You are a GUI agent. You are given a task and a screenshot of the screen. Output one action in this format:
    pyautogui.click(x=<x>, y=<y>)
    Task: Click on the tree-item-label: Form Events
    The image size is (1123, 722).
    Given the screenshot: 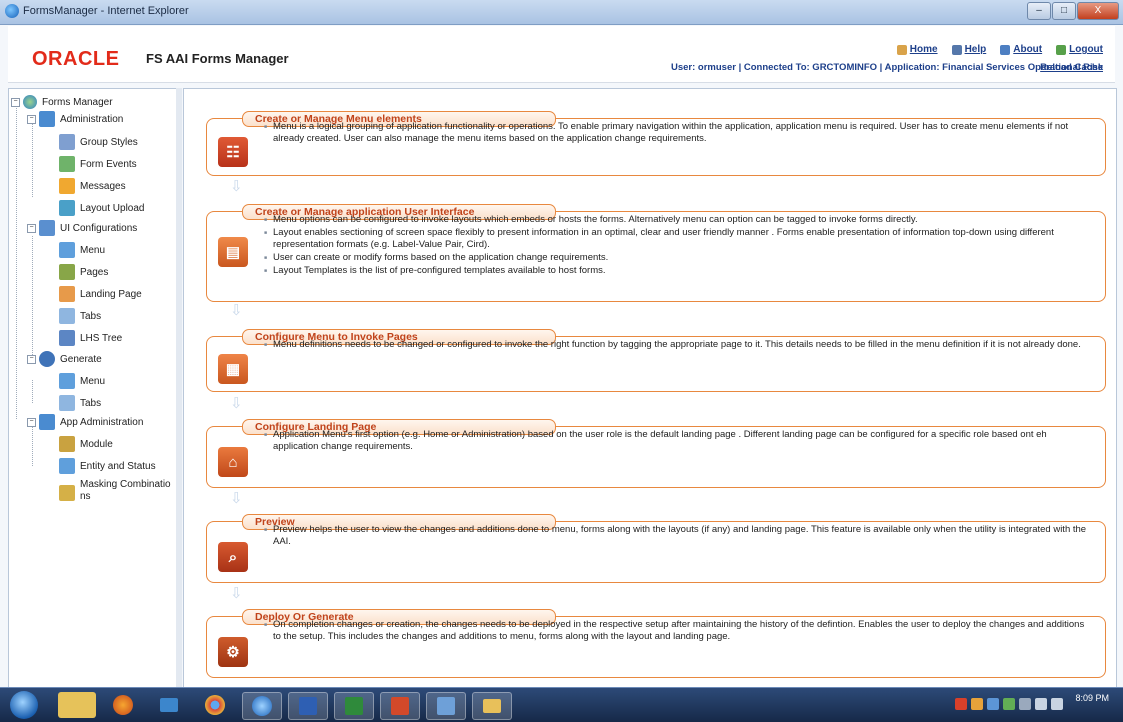 What is the action you would take?
    pyautogui.click(x=108, y=164)
    